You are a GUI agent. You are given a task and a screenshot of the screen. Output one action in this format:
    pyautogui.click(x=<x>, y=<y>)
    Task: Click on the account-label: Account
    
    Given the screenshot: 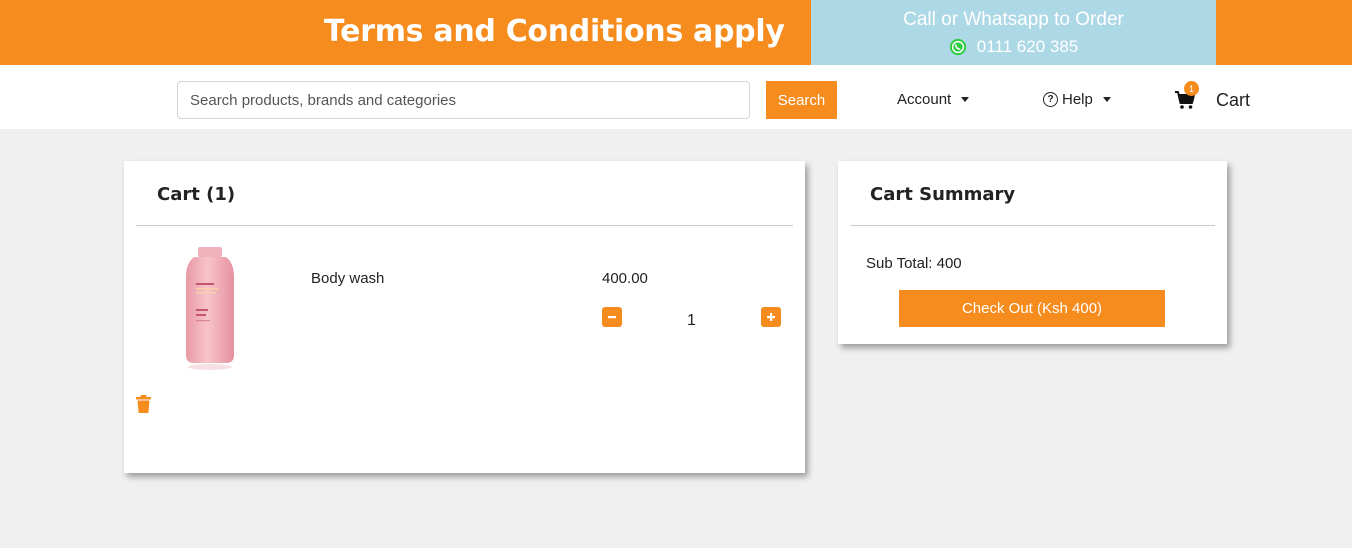 What is the action you would take?
    pyautogui.click(x=924, y=99)
    